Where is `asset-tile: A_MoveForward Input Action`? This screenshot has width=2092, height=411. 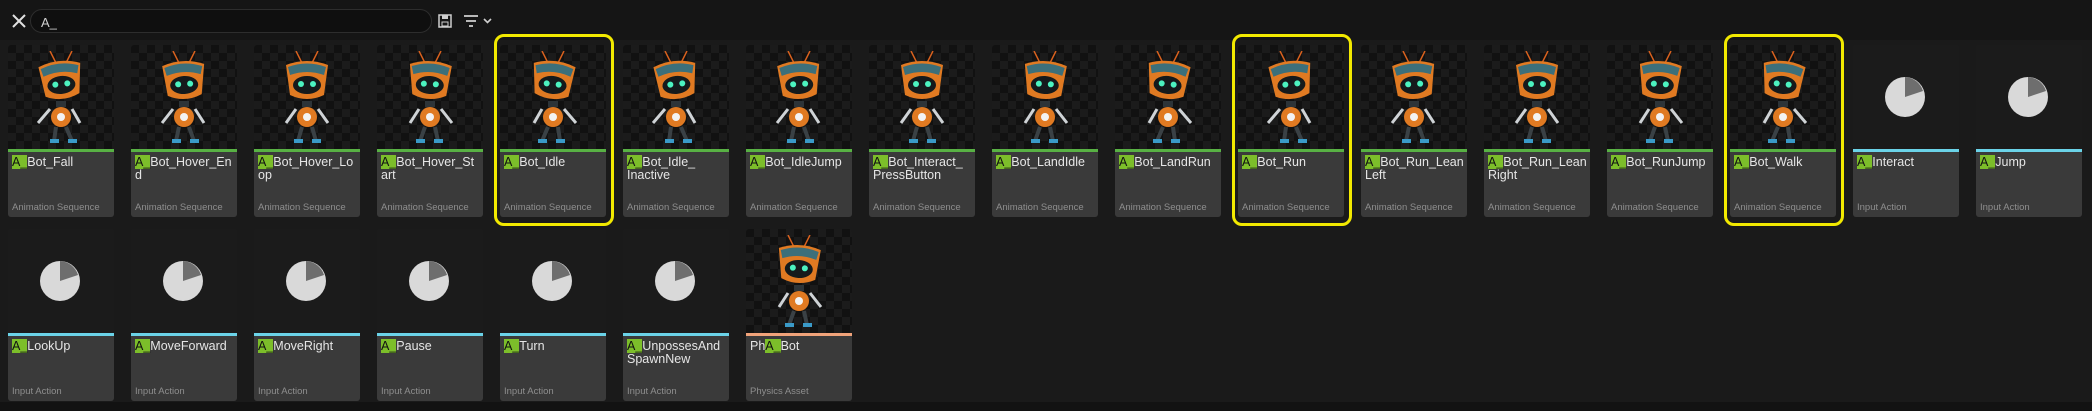 asset-tile: A_MoveForward Input Action is located at coordinates (184, 315).